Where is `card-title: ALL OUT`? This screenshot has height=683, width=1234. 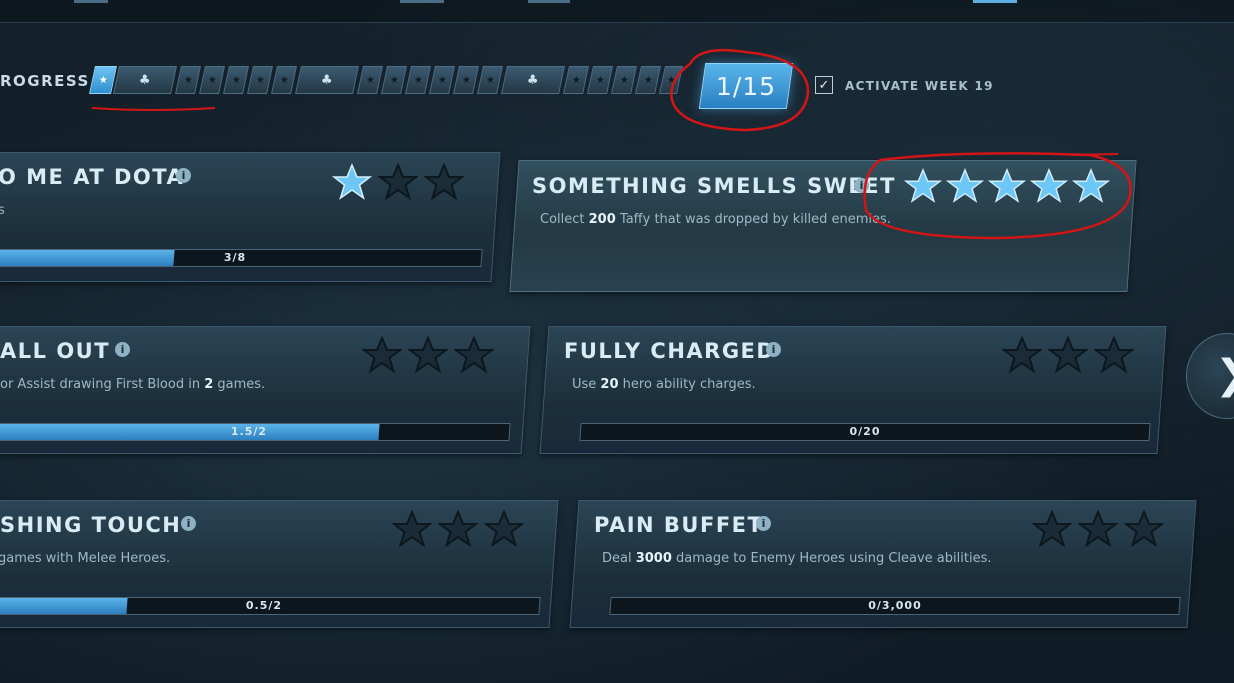
card-title: ALL OUT is located at coordinates (55, 351).